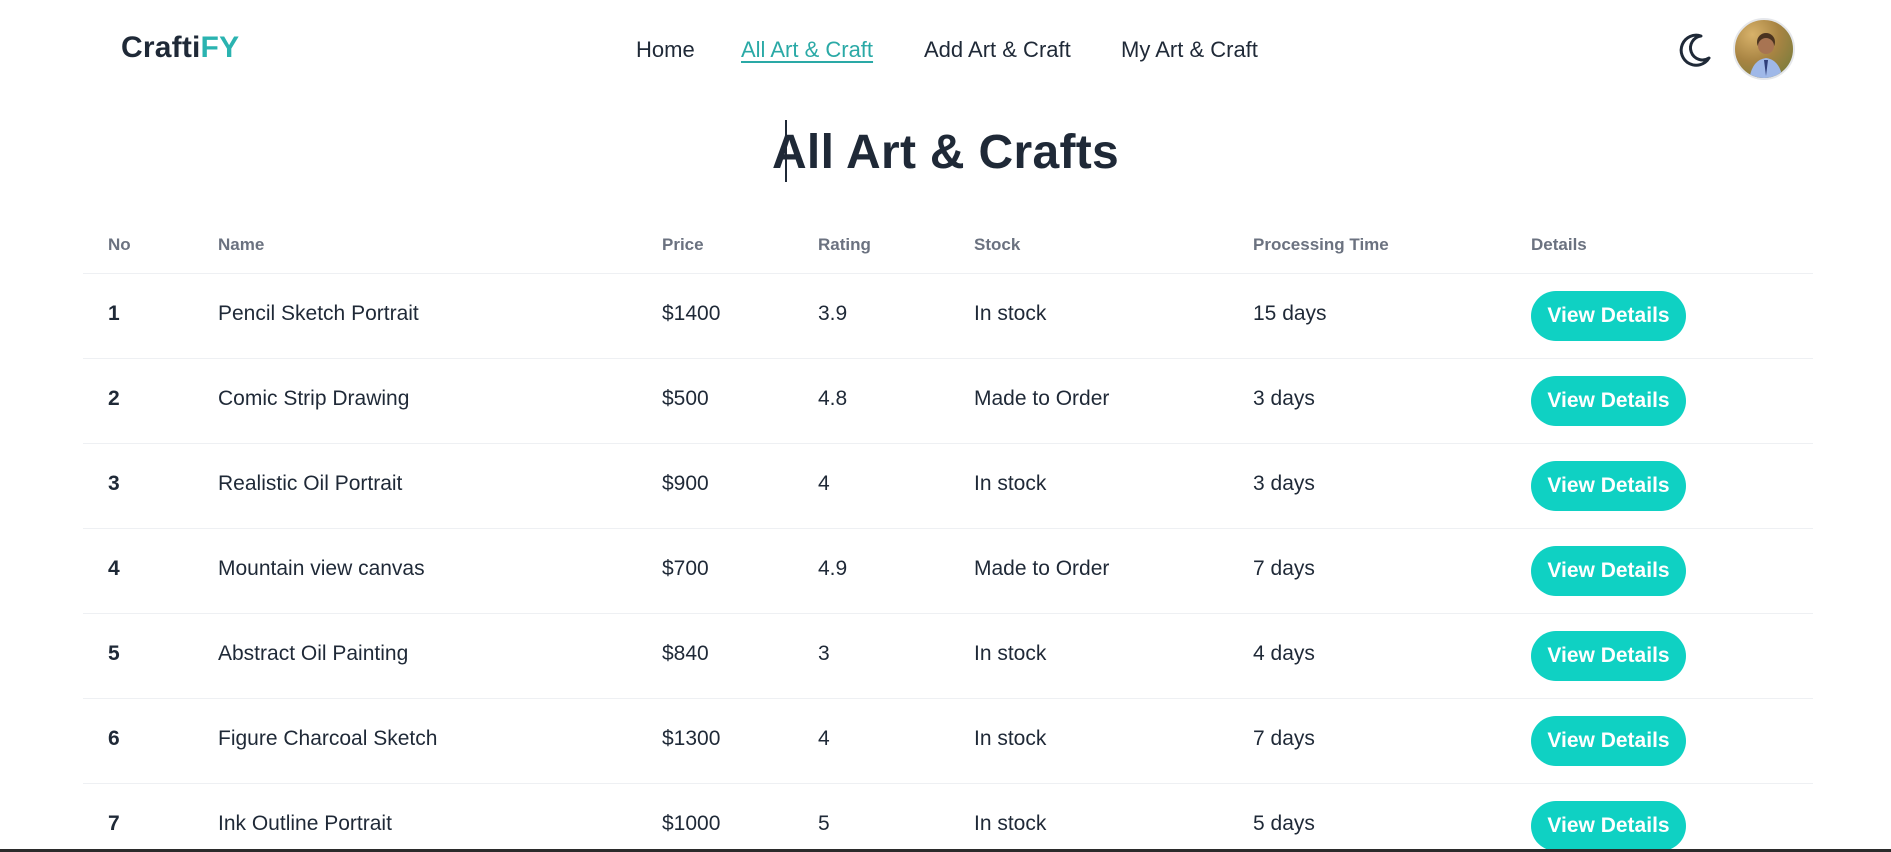  Describe the element at coordinates (114, 823) in the screenshot. I see `row-number: 7` at that location.